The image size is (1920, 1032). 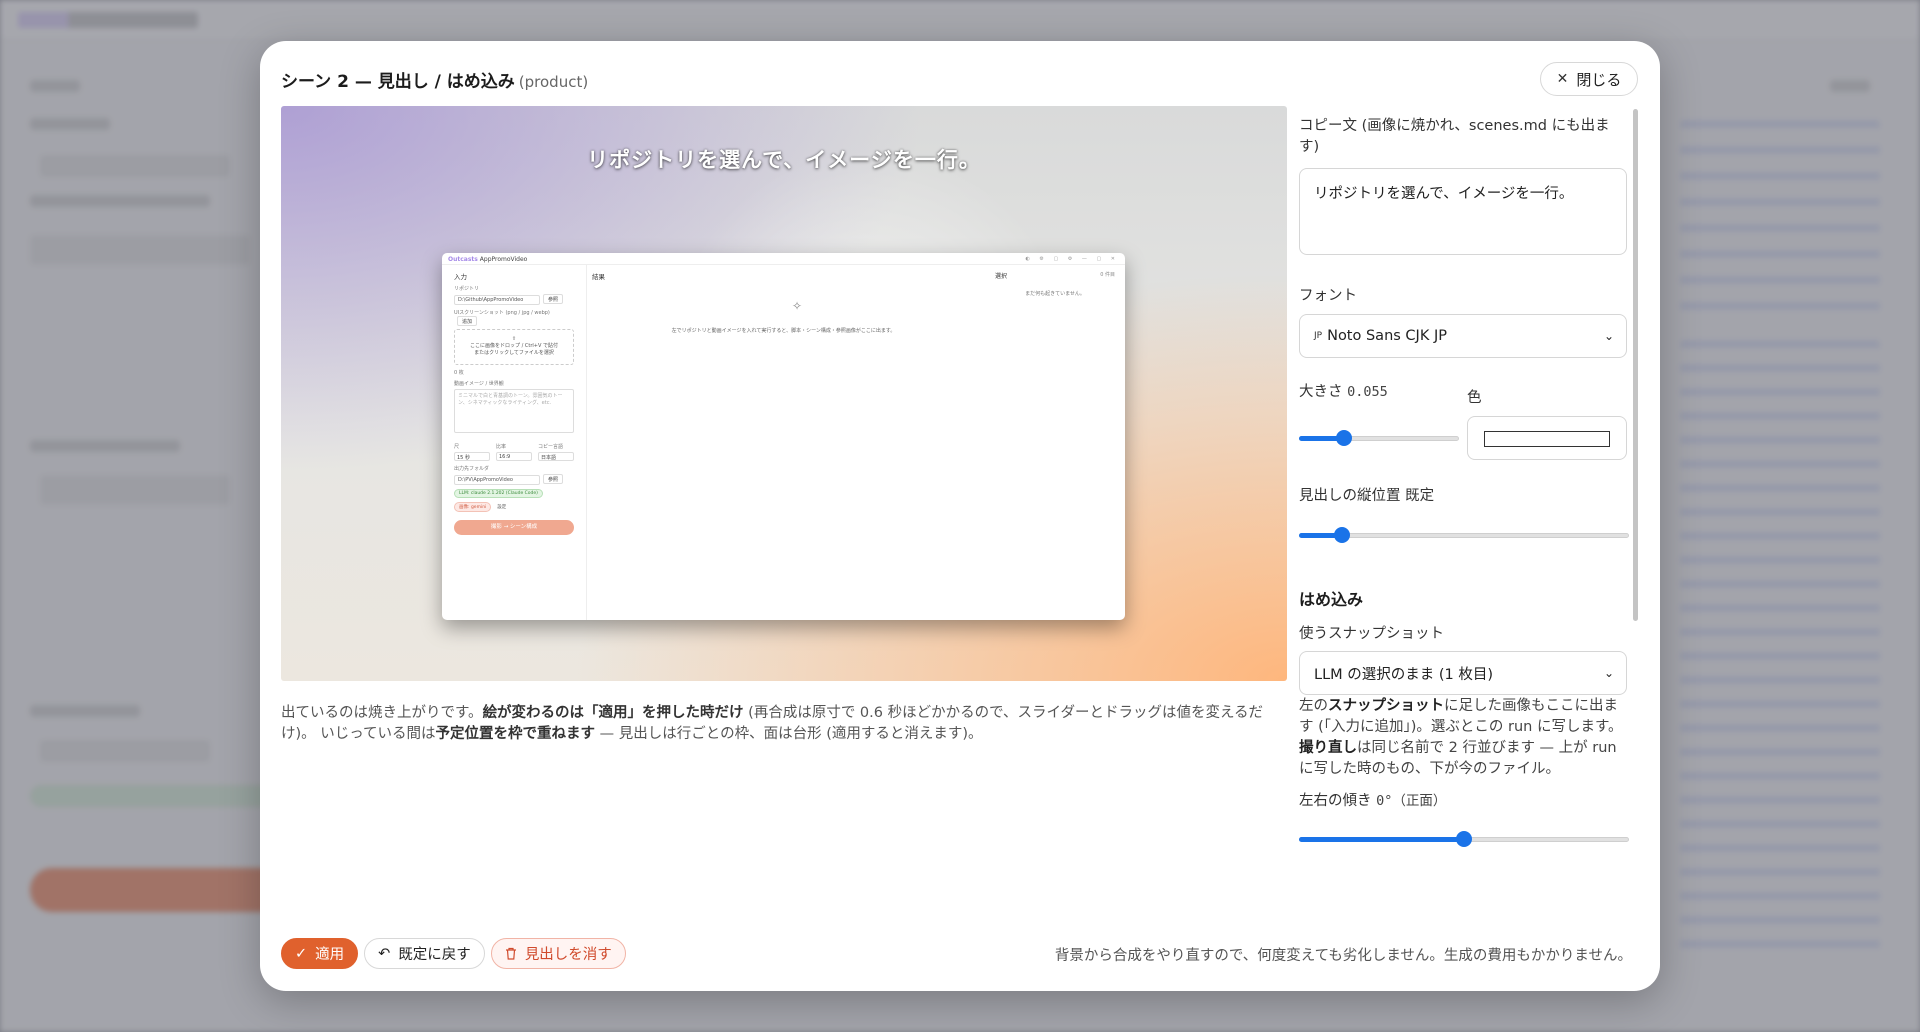 What do you see at coordinates (498, 493) in the screenshot?
I see `shot-llm-pill: LLM: claude 2.1.202 (Claude Code)` at bounding box center [498, 493].